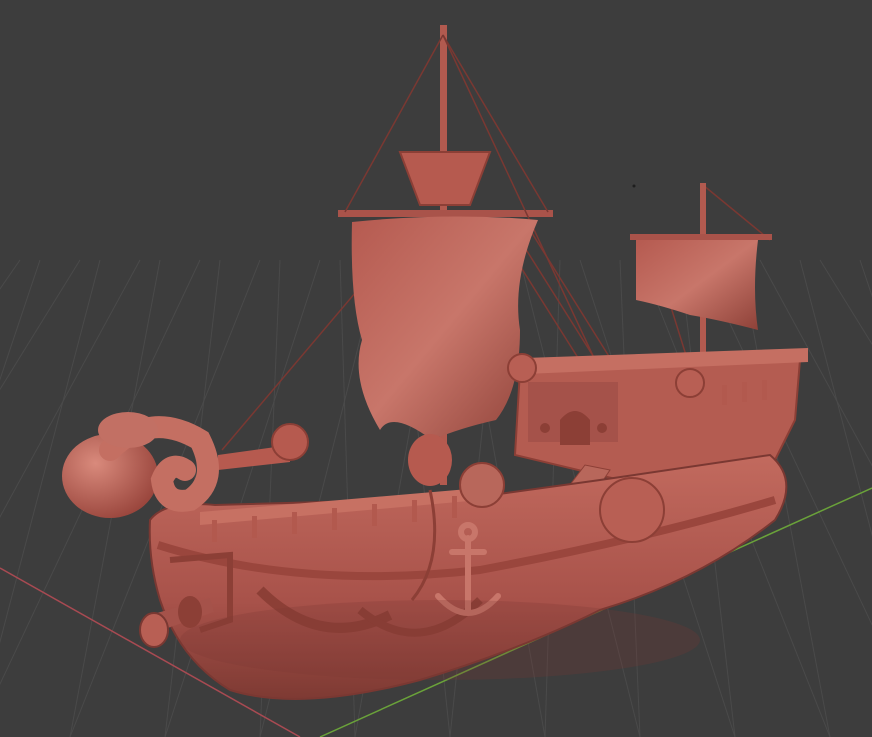 This screenshot has width=872, height=737. Describe the element at coordinates (440, 640) in the screenshot. I see `hull-shadow` at that location.